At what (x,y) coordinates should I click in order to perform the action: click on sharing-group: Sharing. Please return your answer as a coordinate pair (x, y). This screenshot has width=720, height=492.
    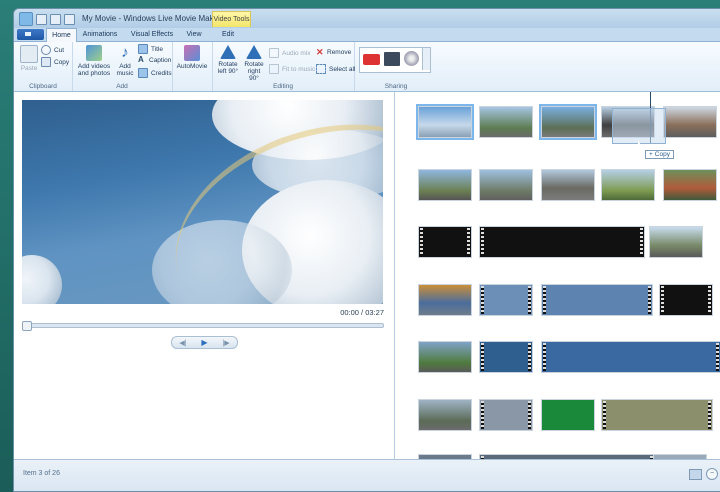
    Looking at the image, I should click on (396, 66).